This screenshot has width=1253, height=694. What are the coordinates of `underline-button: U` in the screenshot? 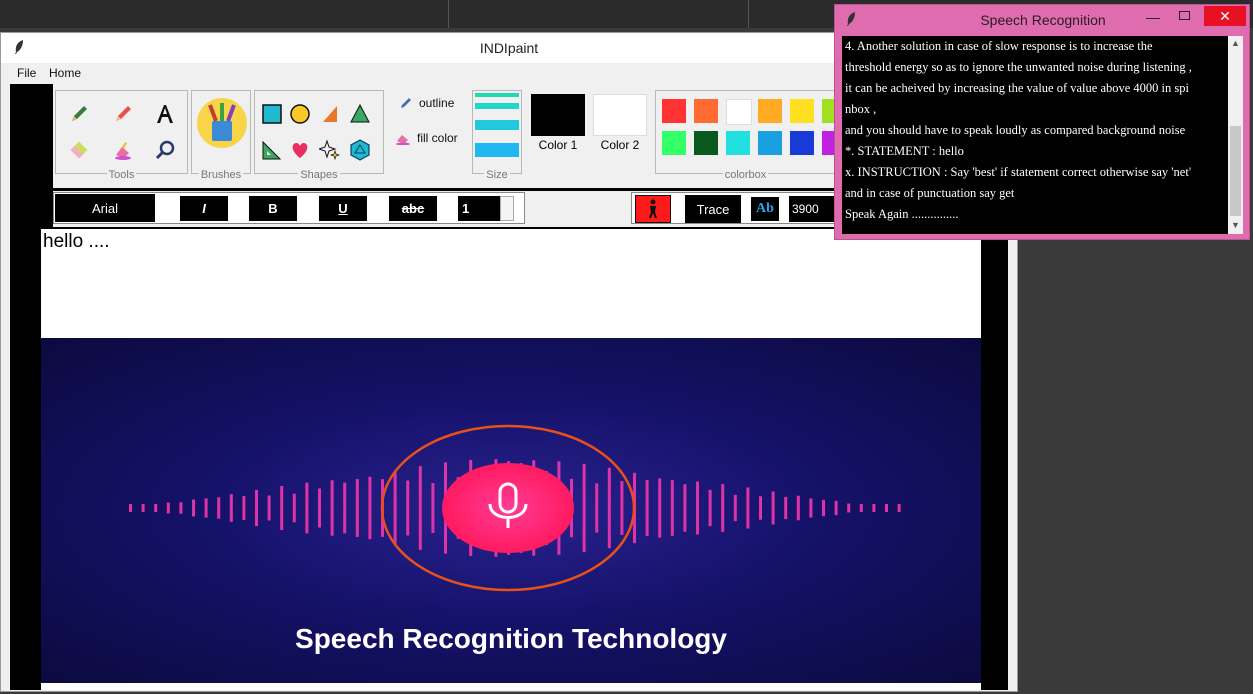 It's located at (343, 208).